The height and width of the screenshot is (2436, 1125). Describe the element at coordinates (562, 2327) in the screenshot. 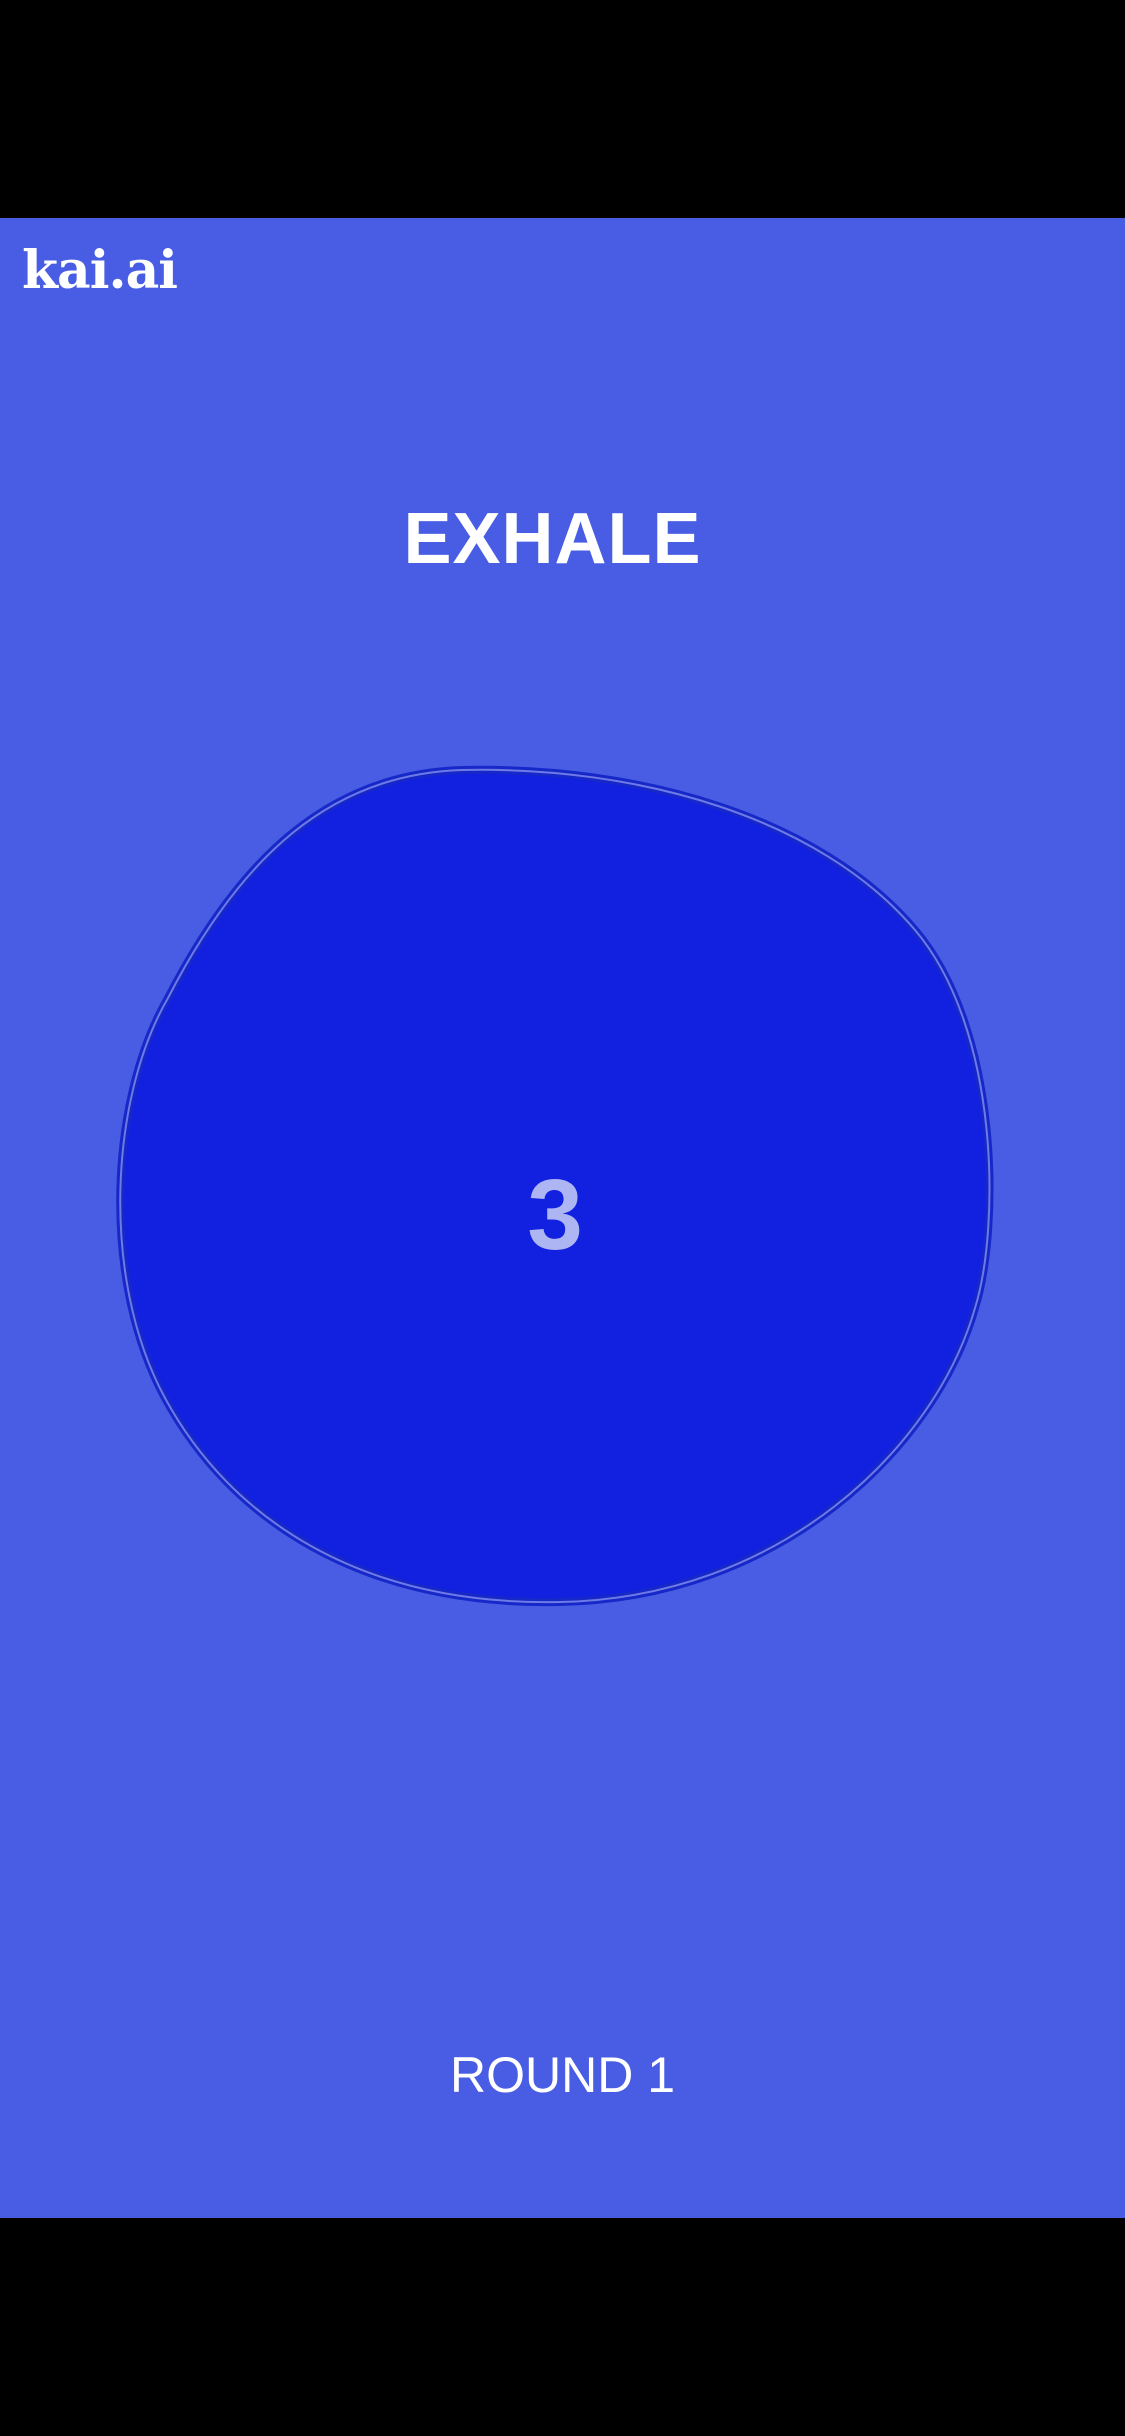

I see `navigation-bar` at that location.